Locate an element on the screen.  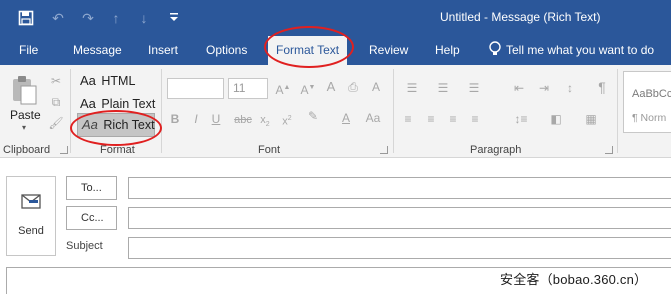
chevron-down-icon: ▾ is located at coordinates (24, 127).